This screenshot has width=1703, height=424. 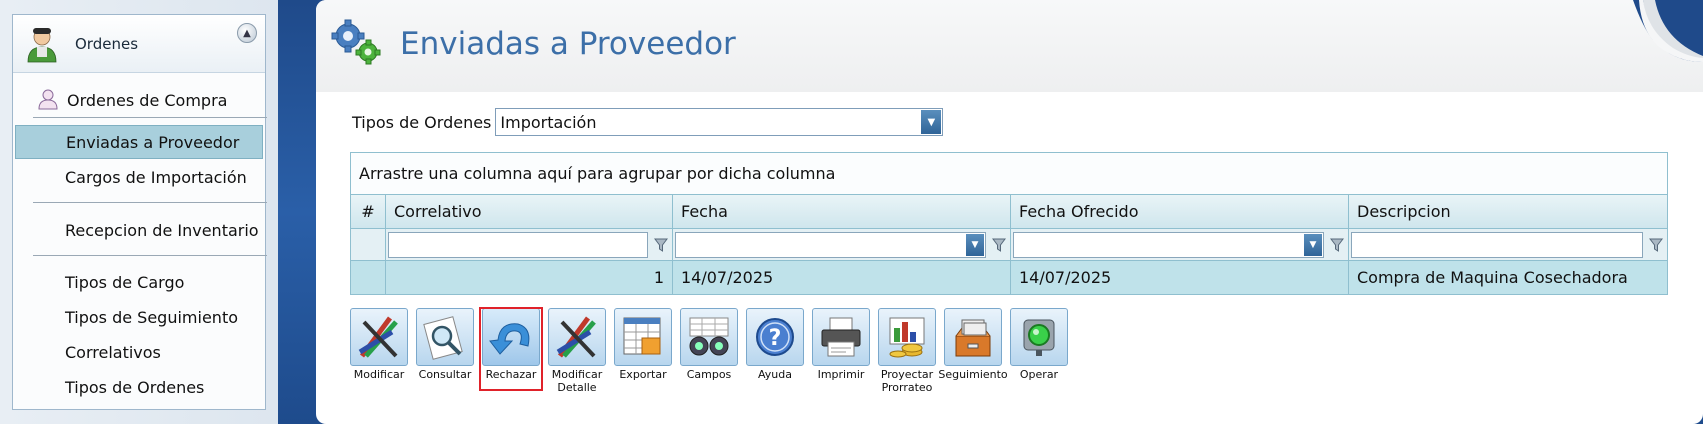 I want to click on filter-cell-correlativo, so click(x=529, y=244).